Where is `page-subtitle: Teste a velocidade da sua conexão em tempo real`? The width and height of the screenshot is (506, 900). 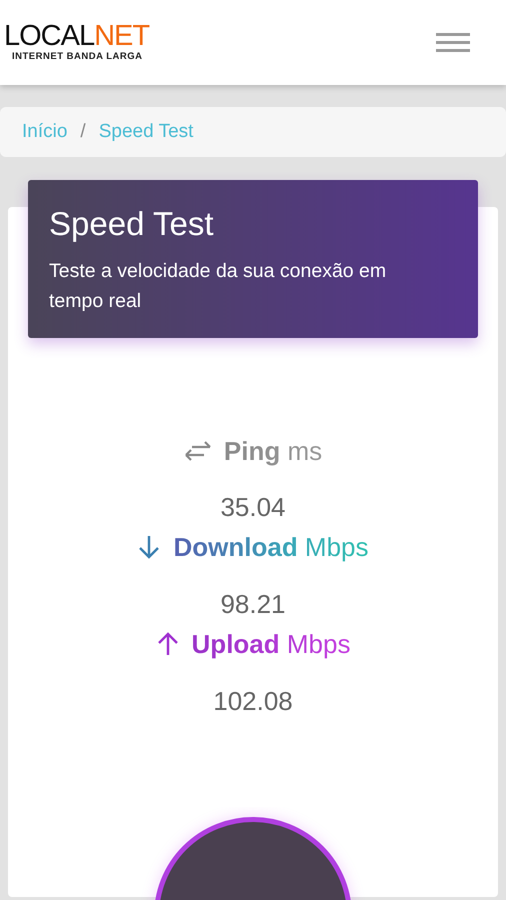
page-subtitle: Teste a velocidade da sua conexão em tempo real is located at coordinates (218, 286).